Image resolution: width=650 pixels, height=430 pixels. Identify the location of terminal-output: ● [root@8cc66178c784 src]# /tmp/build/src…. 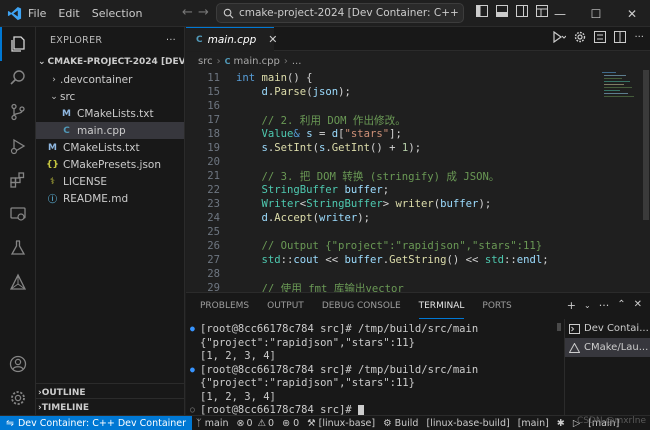
(372, 368).